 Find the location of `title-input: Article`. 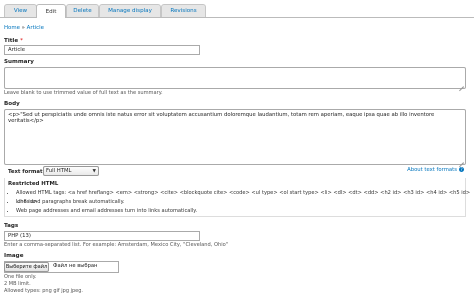

title-input: Article is located at coordinates (102, 50).